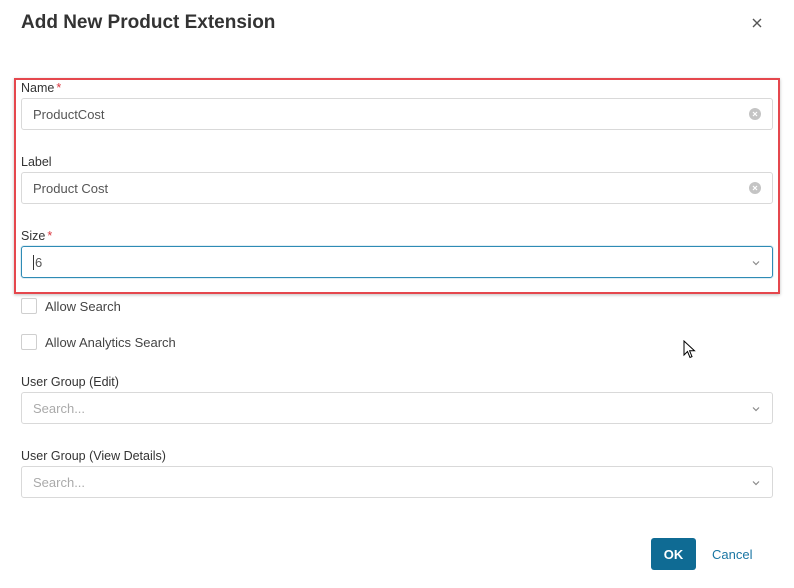 The height and width of the screenshot is (588, 794). I want to click on name-label-text: Name, so click(38, 88).